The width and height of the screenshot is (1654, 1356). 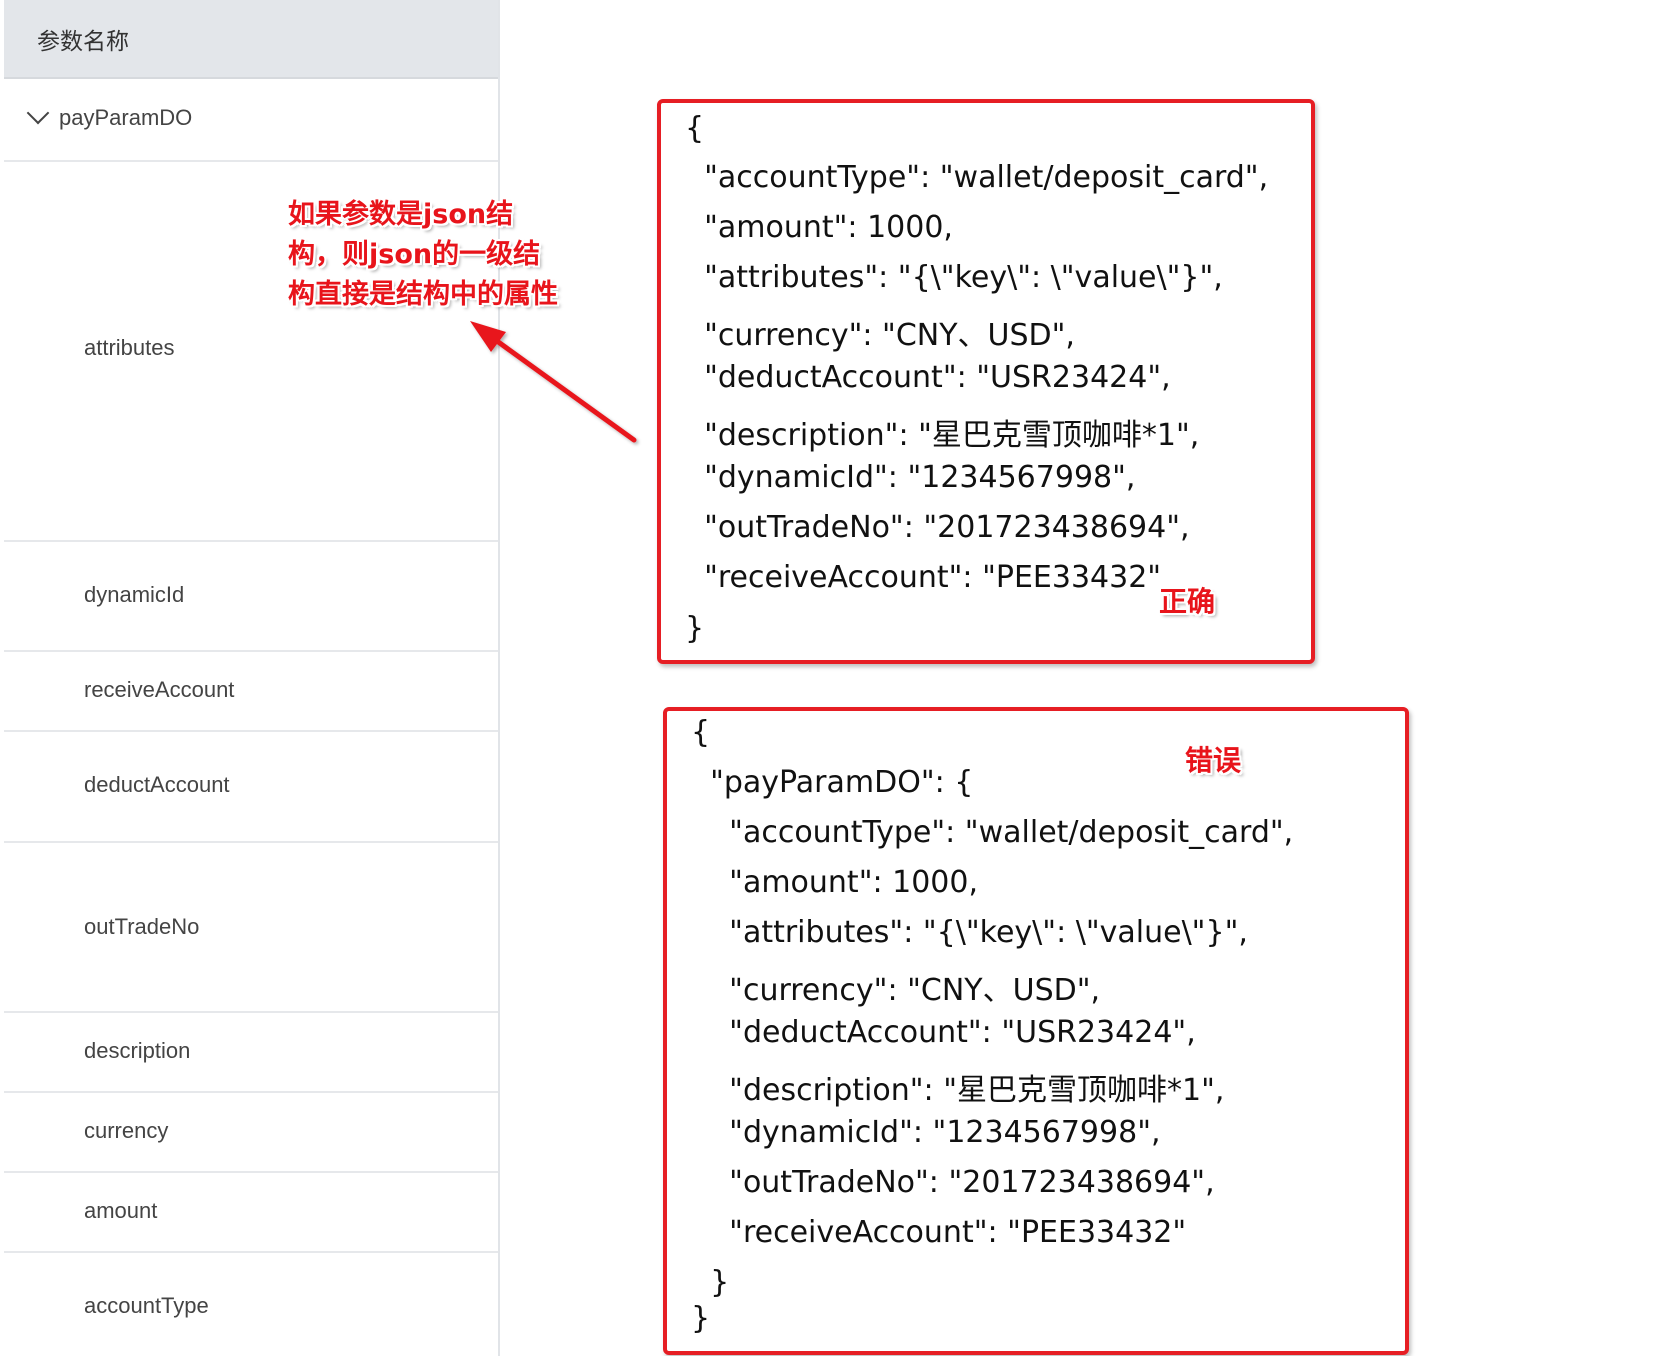 I want to click on wrong-label: 错误, so click(x=1213, y=760).